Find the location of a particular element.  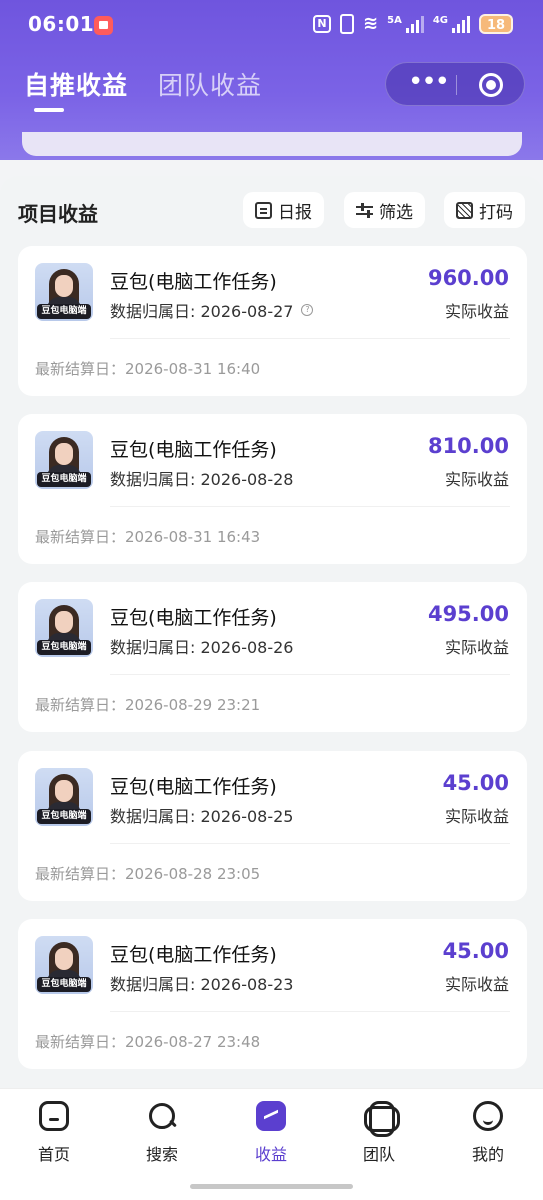

home-icon is located at coordinates (54, 1116).